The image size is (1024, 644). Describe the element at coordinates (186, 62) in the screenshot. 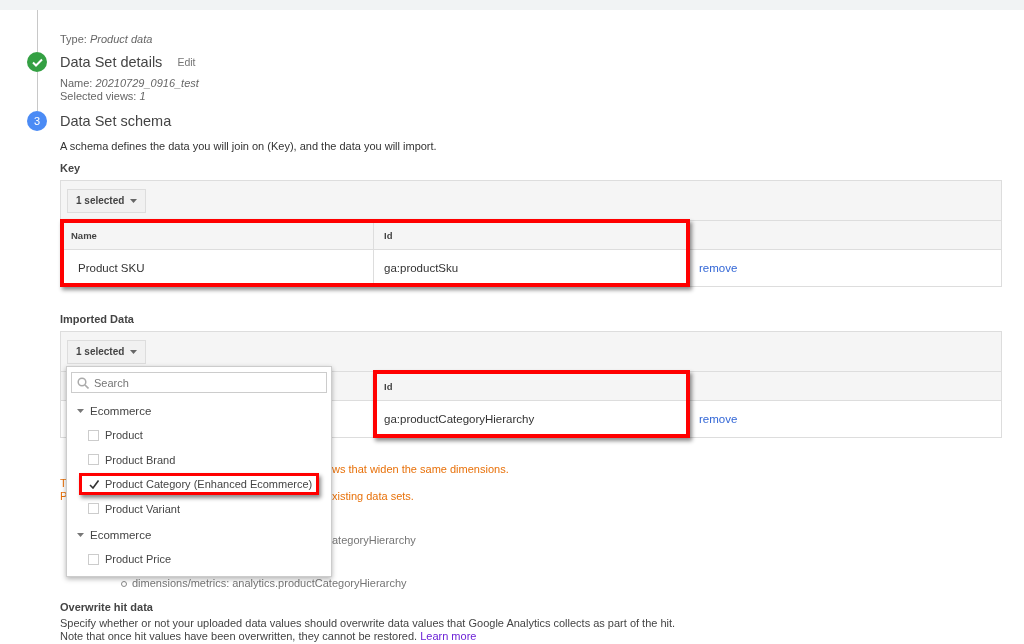

I see `edit-link: Edit` at that location.